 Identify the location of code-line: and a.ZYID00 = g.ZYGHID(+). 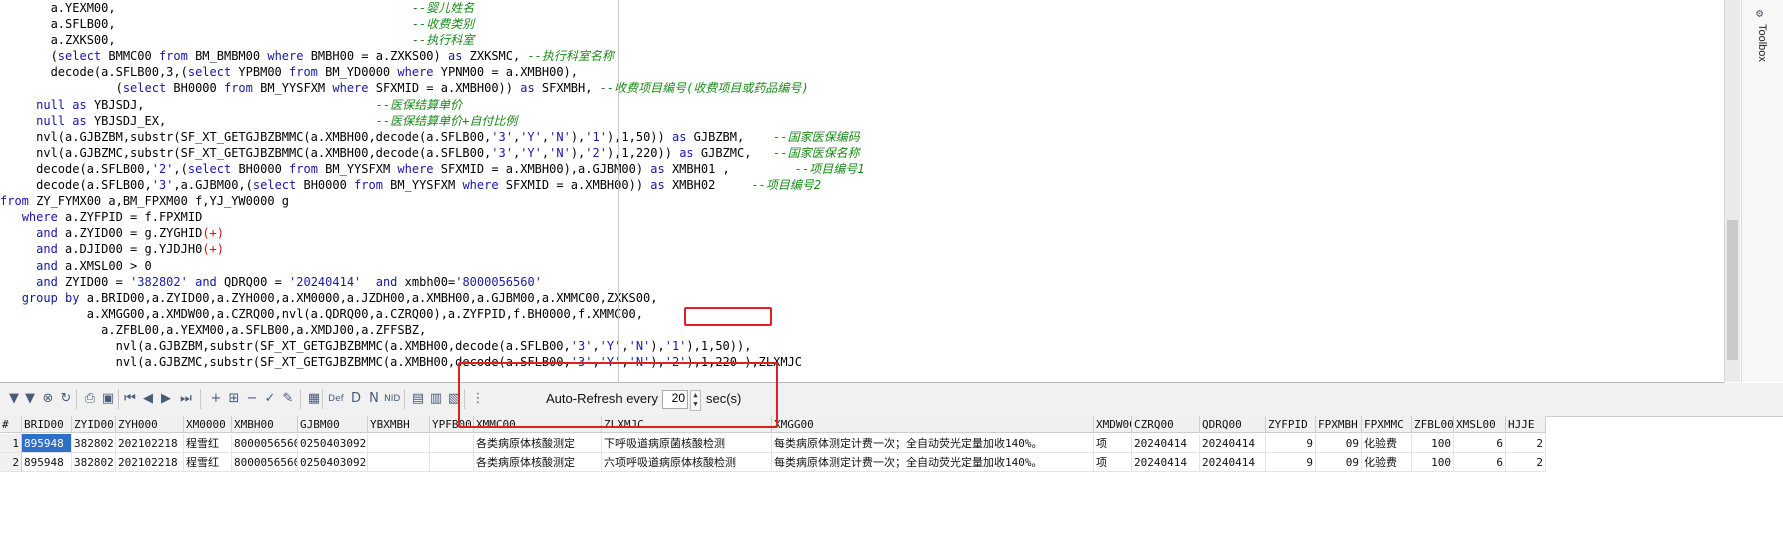
(432, 233).